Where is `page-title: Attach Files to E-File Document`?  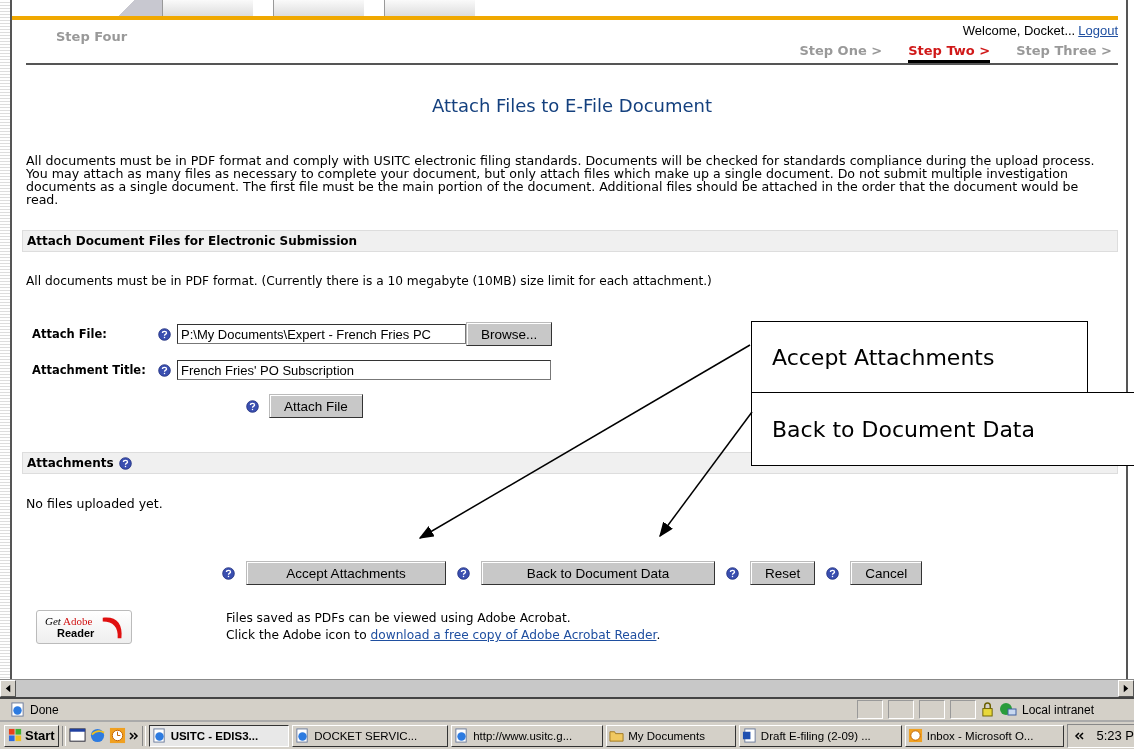 page-title: Attach Files to E-File Document is located at coordinates (572, 105).